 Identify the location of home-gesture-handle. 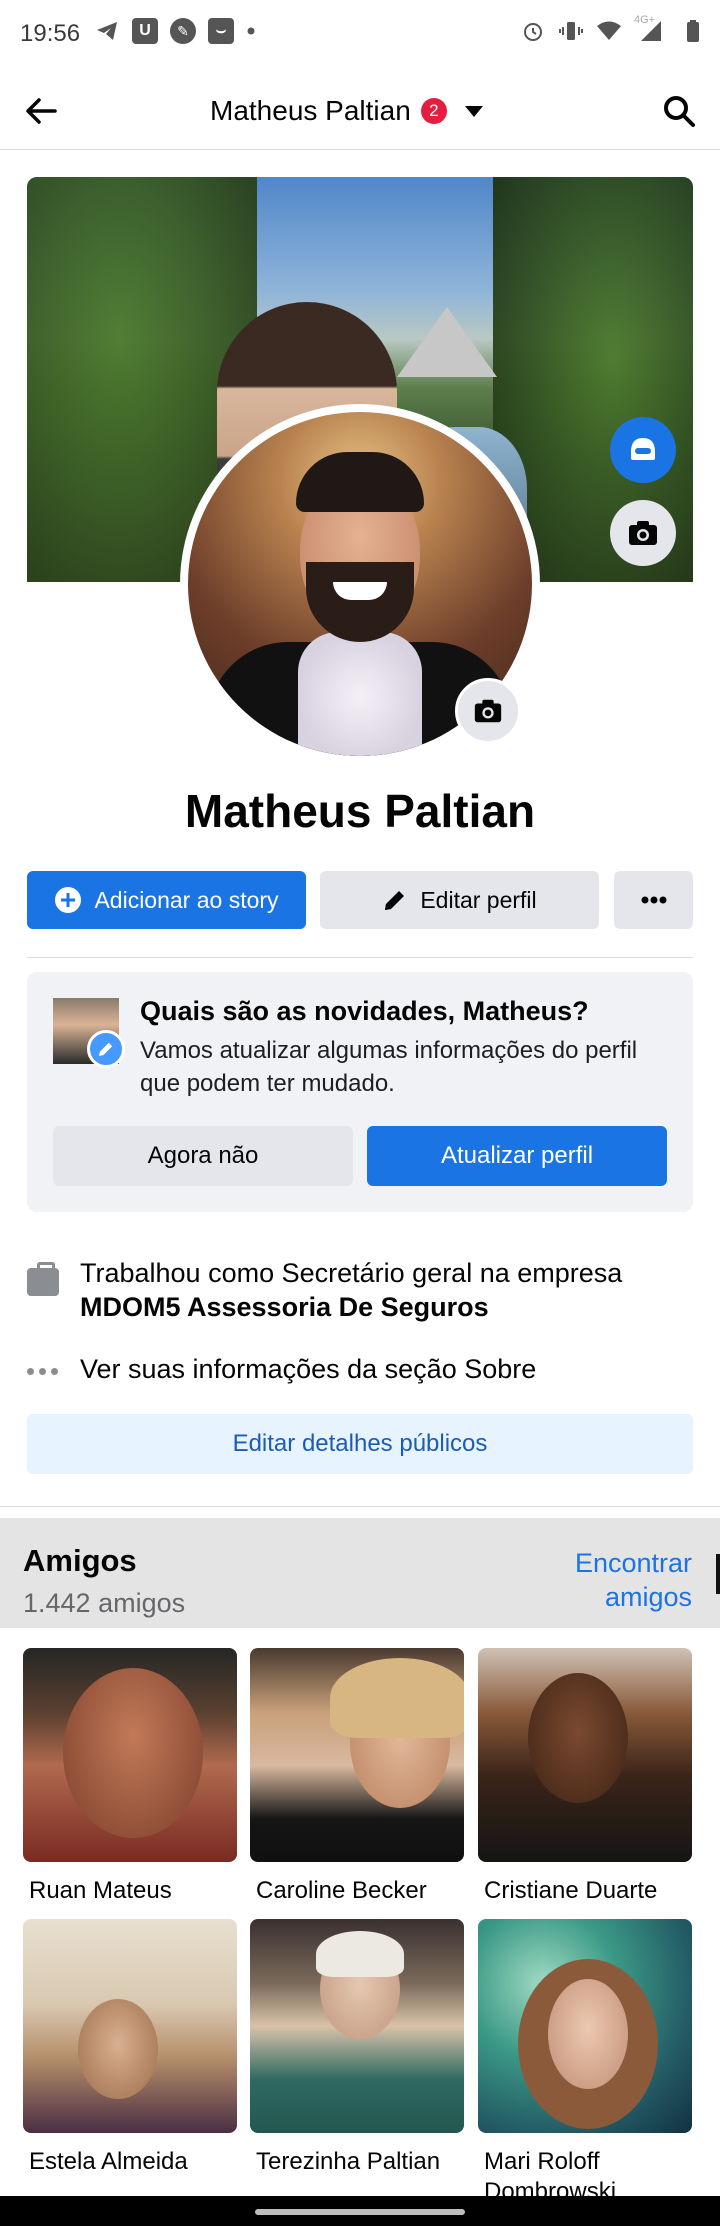
(360, 2212).